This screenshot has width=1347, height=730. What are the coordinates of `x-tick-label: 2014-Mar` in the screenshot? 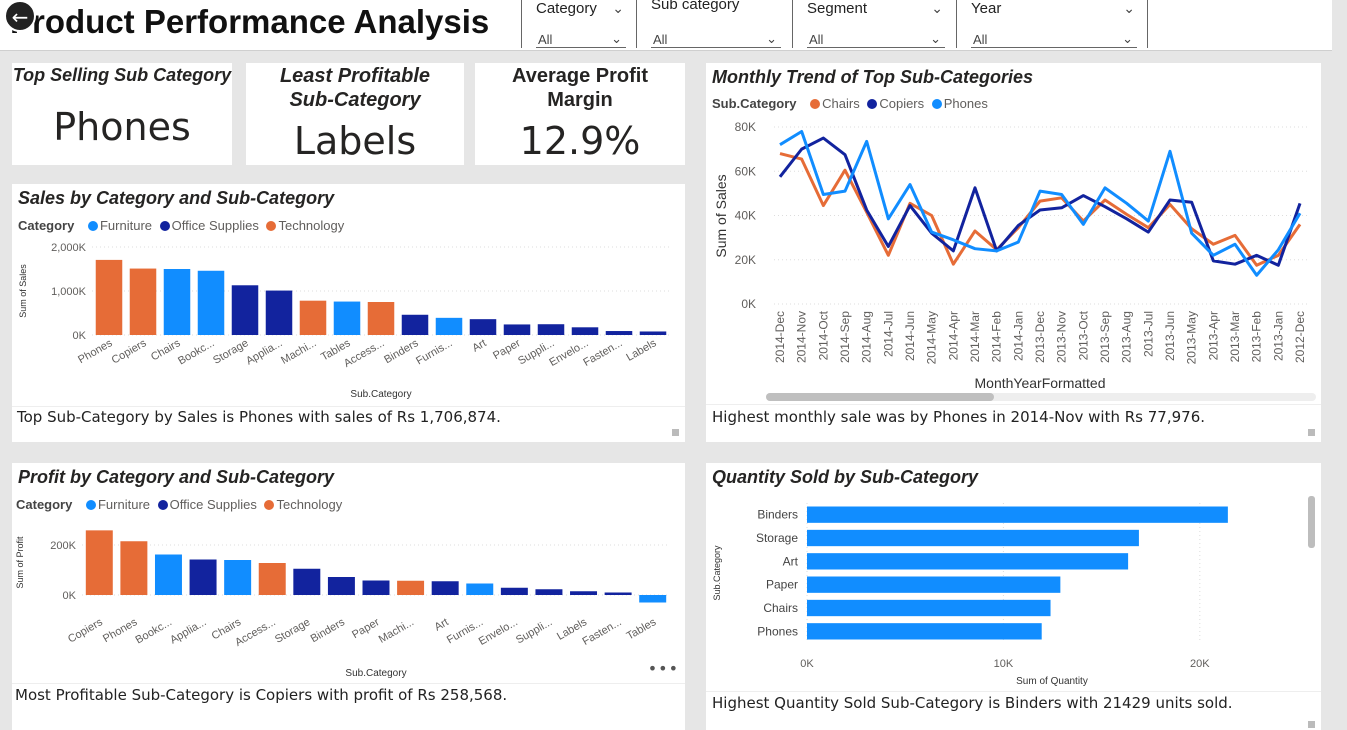 It's located at (975, 336).